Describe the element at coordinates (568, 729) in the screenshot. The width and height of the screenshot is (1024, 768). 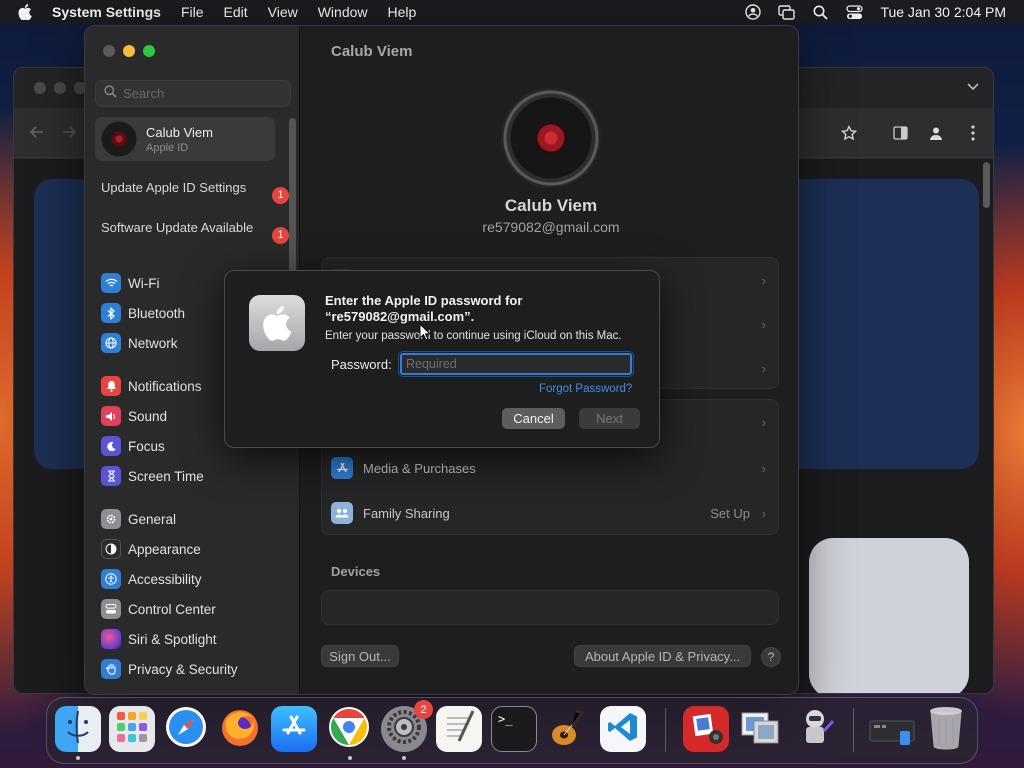
I see `dock-garageband` at that location.